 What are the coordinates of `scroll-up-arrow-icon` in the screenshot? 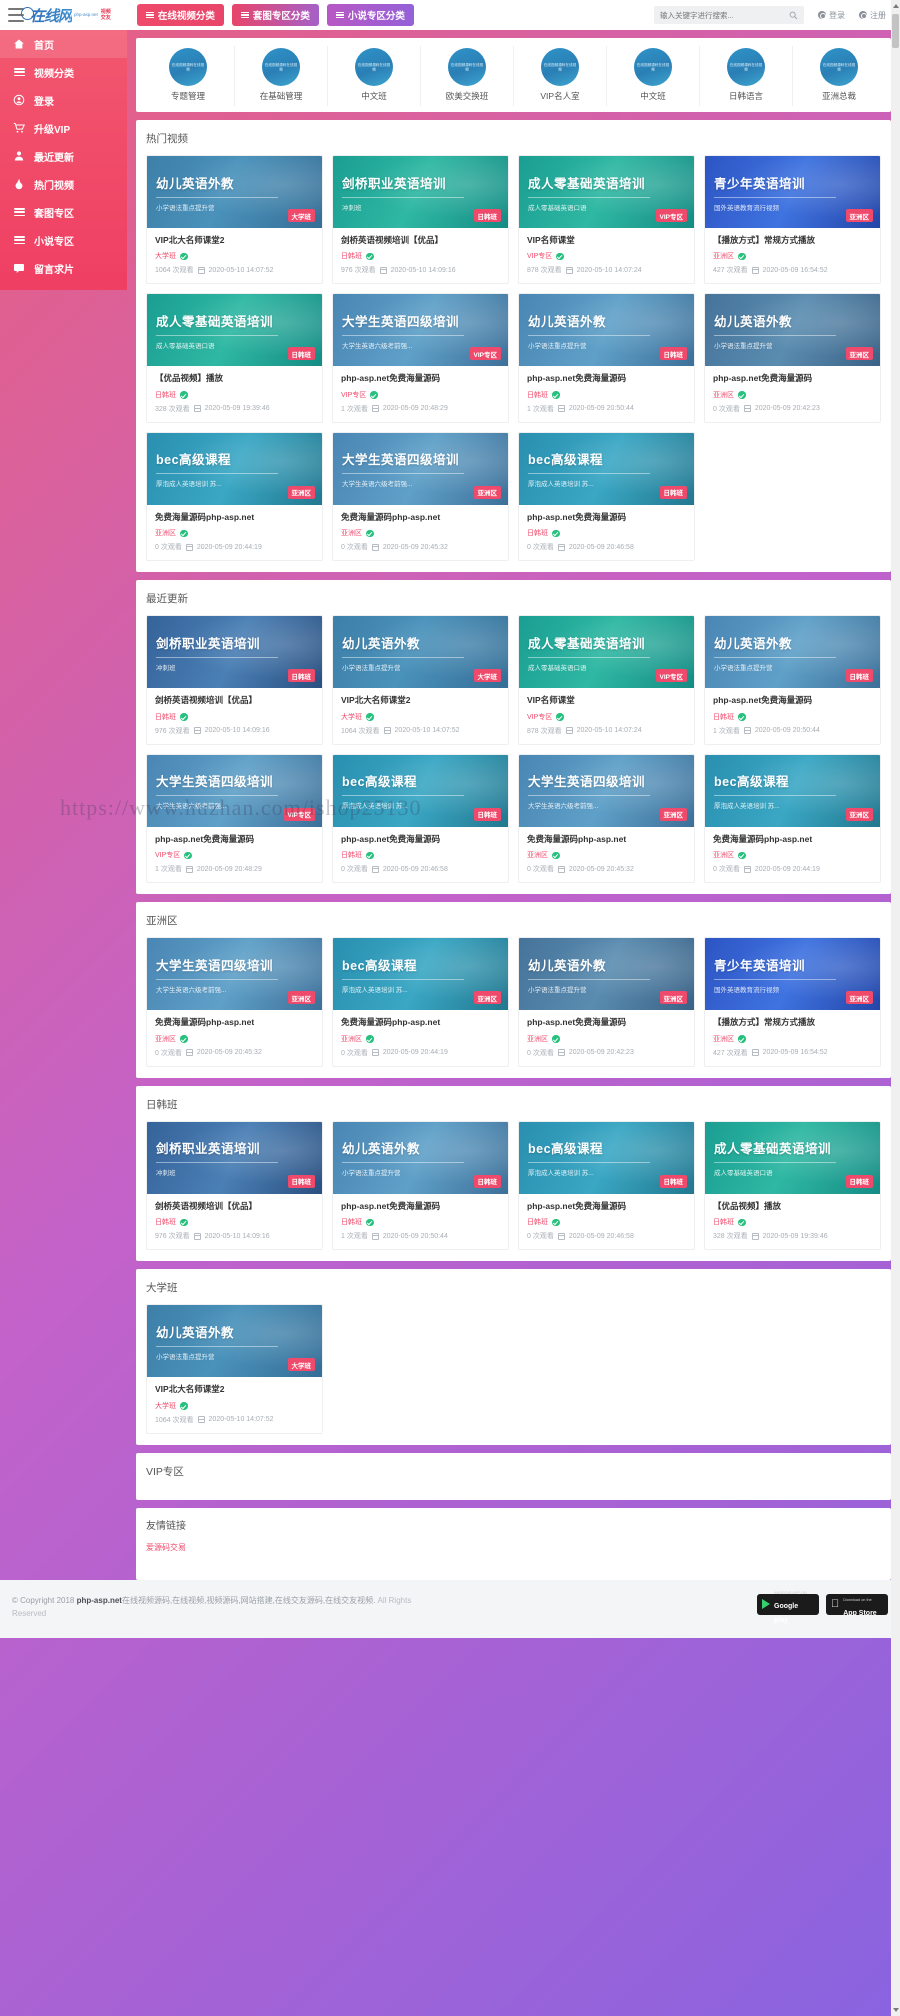 It's located at (896, 6).